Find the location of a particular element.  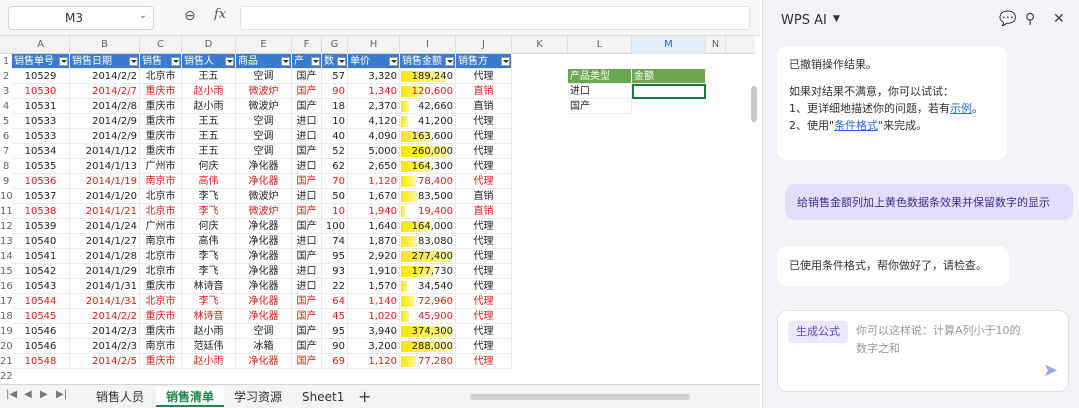

row-header-4: 4 is located at coordinates (6, 106).